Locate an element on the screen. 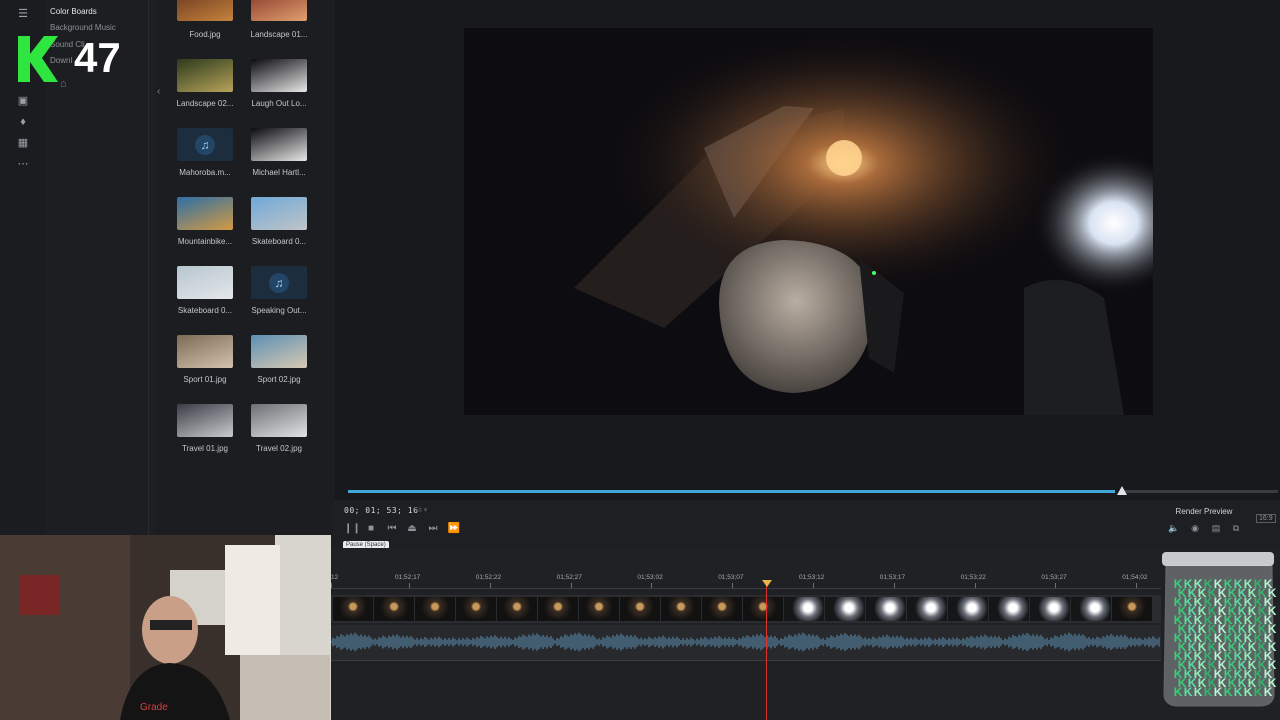 This screenshot has height=720, width=1280. scrubber-handle is located at coordinates (1122, 490).